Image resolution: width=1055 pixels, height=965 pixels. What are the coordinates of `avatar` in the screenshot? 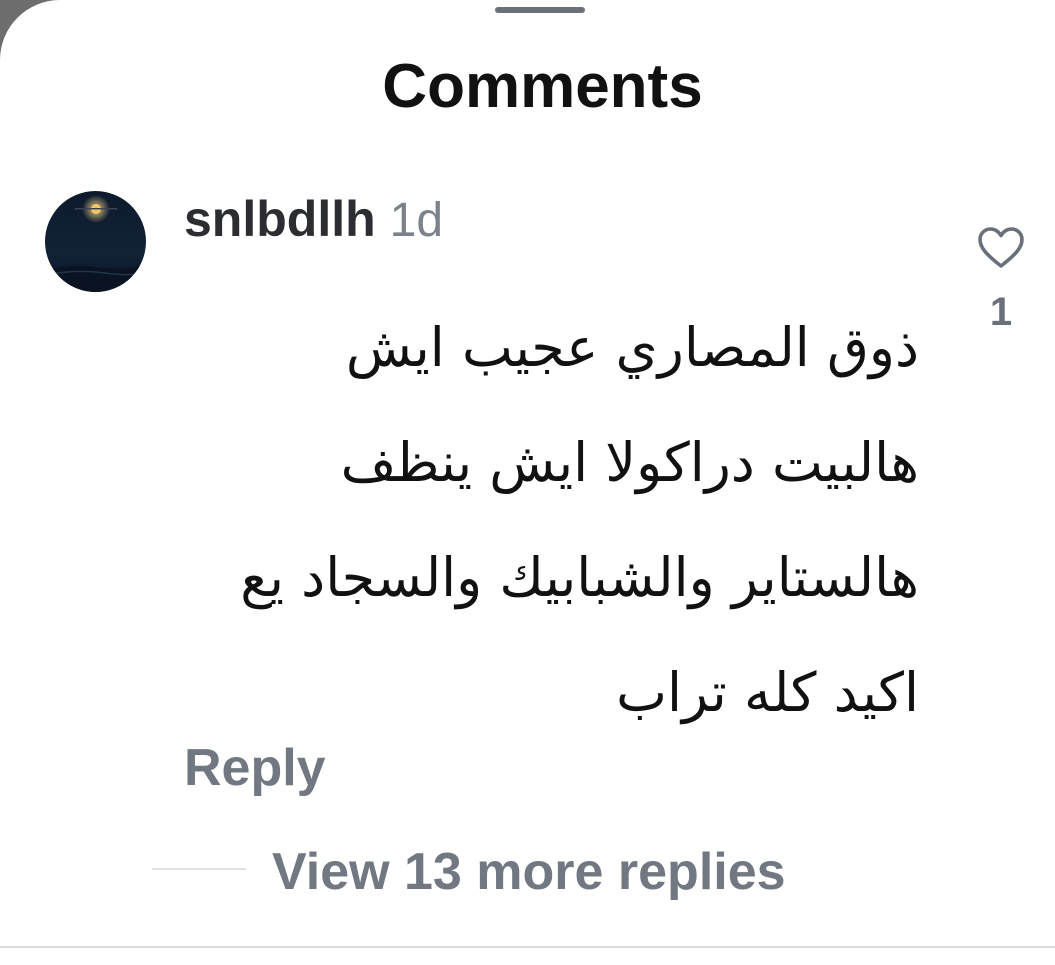 It's located at (95, 241).